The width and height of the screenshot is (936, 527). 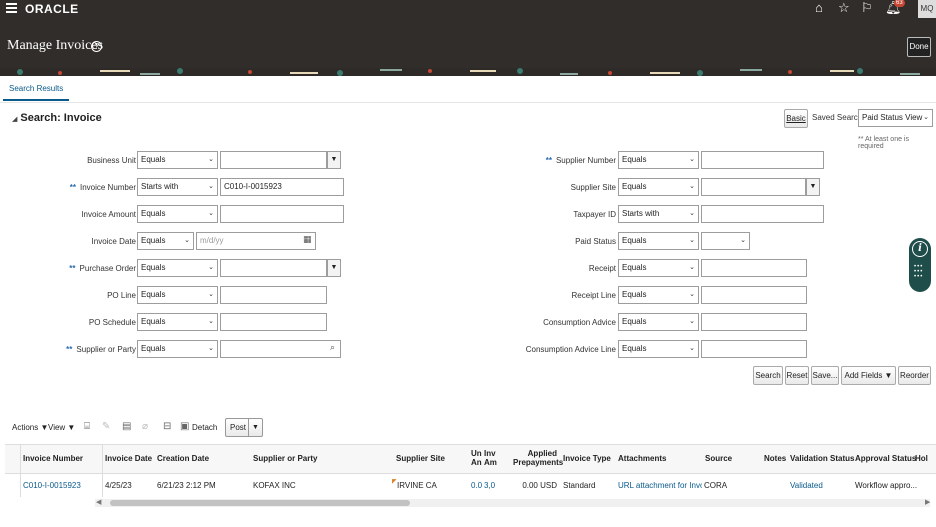 What do you see at coordinates (658, 322) in the screenshot?
I see `consumption-advice-operator: Equals ⌄` at bounding box center [658, 322].